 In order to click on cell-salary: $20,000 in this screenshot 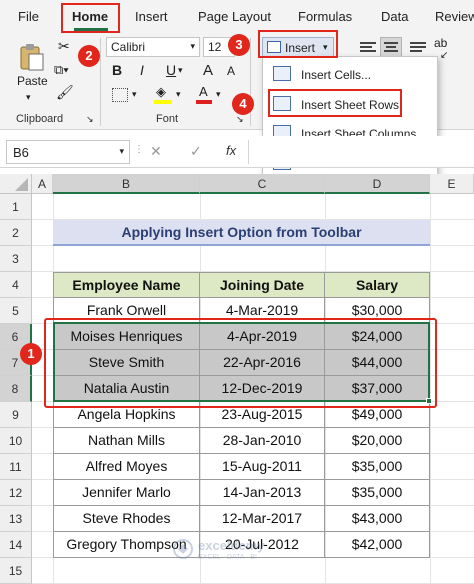, I will do `click(377, 441)`.